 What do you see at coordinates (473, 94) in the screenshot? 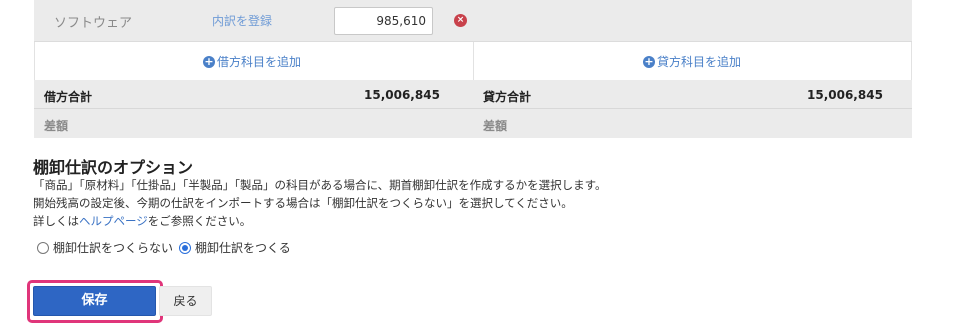
I see `totals-row: 借方合計 15,006,845 貸方合計 15,006,845` at bounding box center [473, 94].